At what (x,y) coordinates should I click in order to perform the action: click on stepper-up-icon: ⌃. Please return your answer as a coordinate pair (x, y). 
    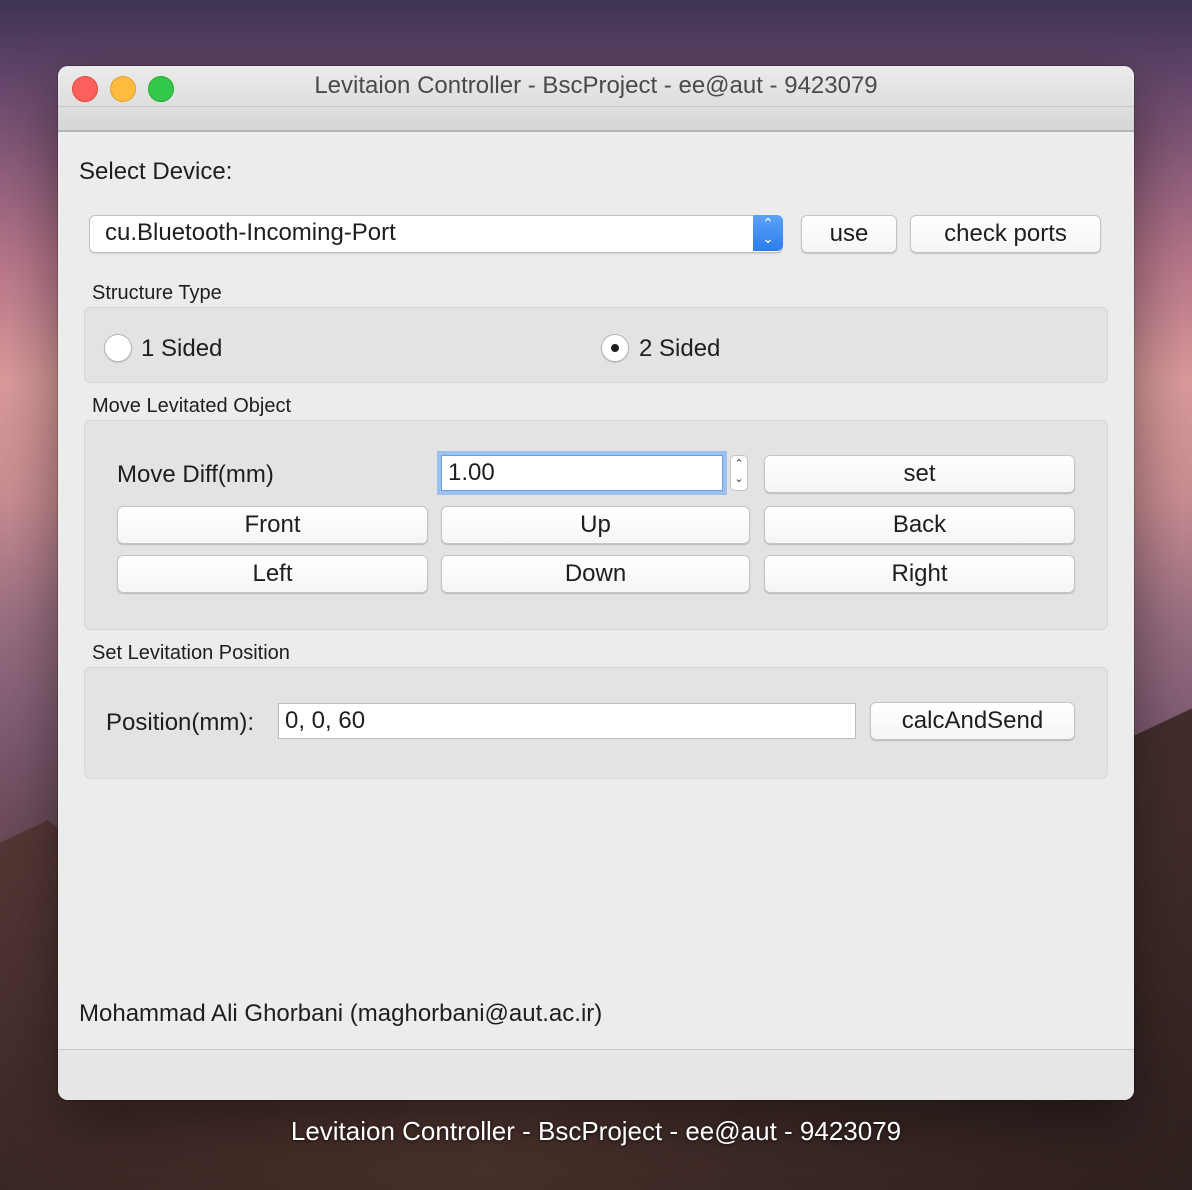
    Looking at the image, I should click on (739, 463).